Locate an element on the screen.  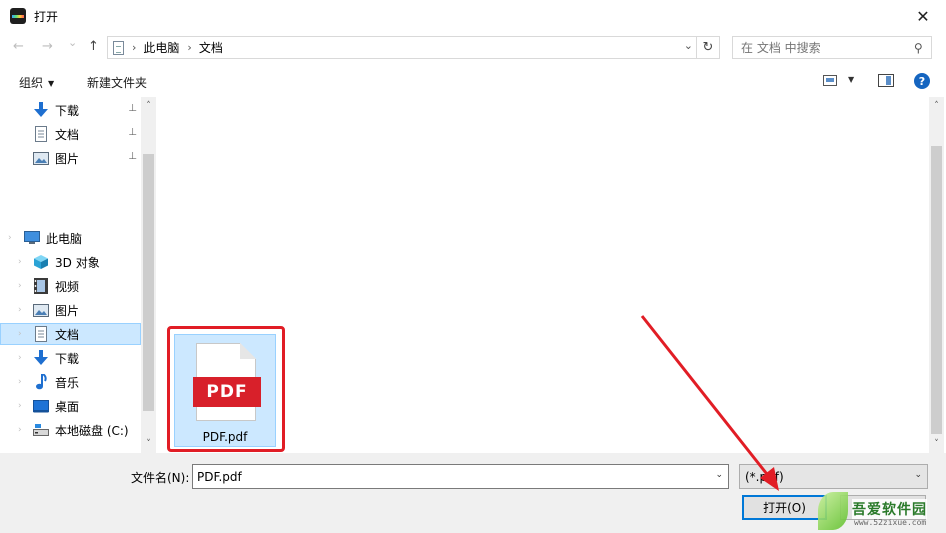
nav-item-this-pc: › 此电脑 is located at coordinates (70, 238).